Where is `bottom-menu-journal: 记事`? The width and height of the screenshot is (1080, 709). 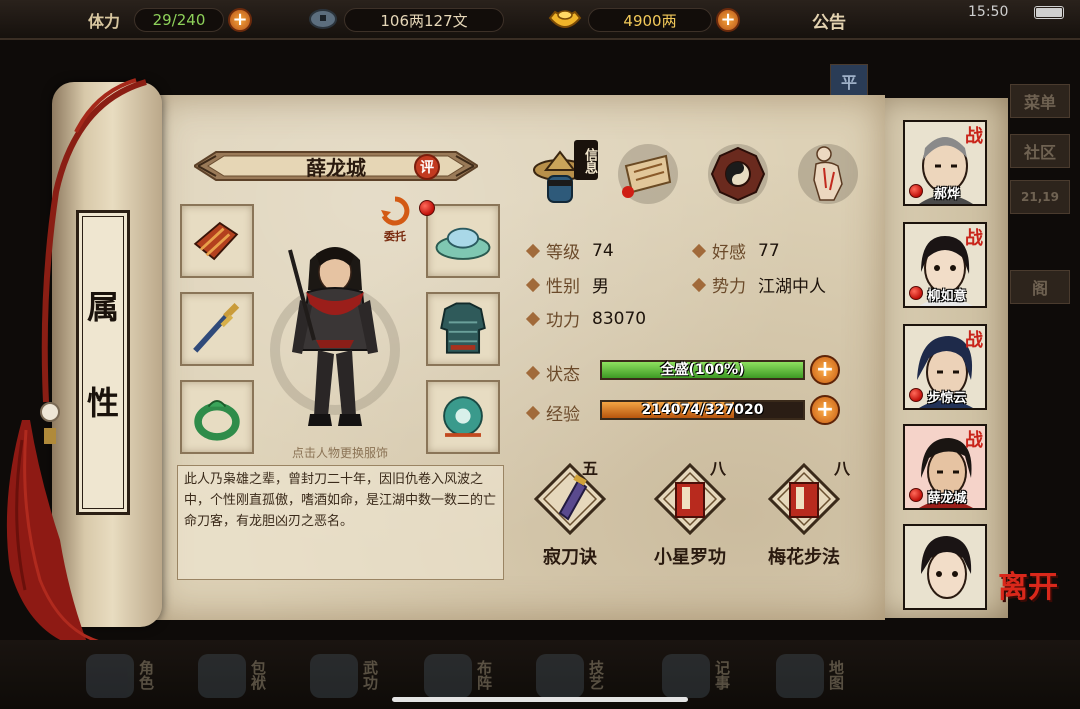
bottom-menu-journal: 记事 is located at coordinates (711, 676).